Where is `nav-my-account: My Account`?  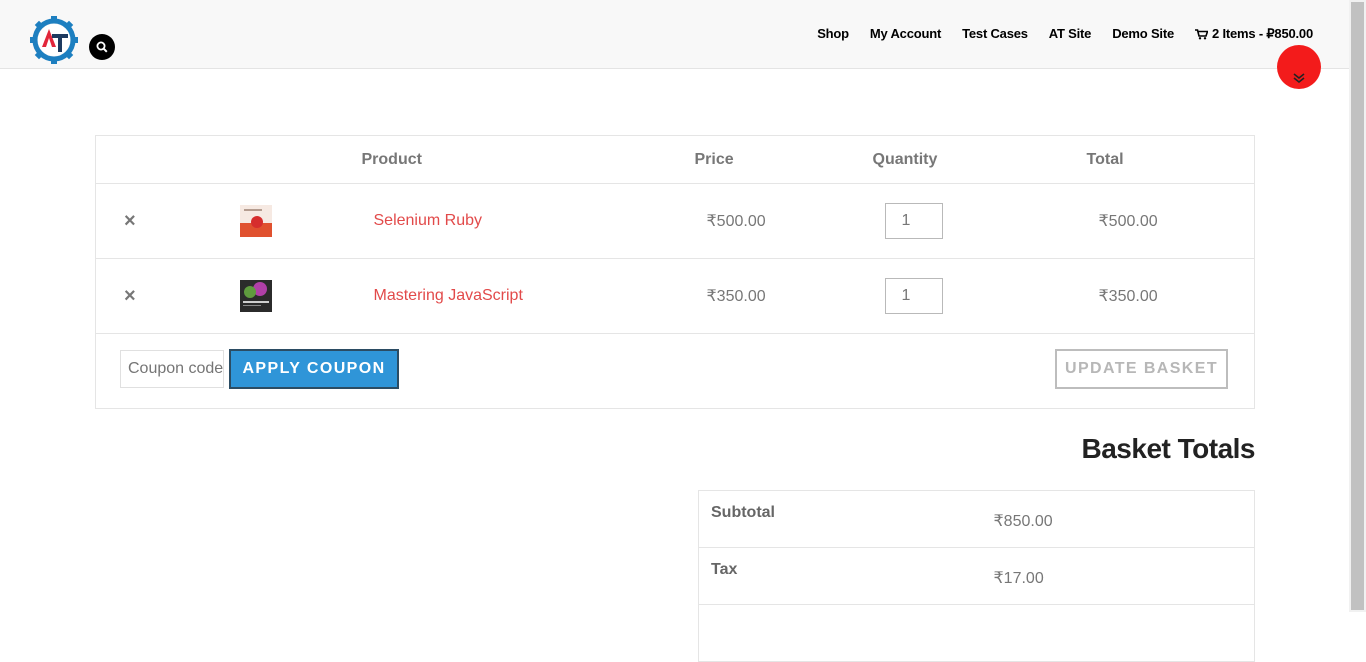 nav-my-account: My Account is located at coordinates (905, 34).